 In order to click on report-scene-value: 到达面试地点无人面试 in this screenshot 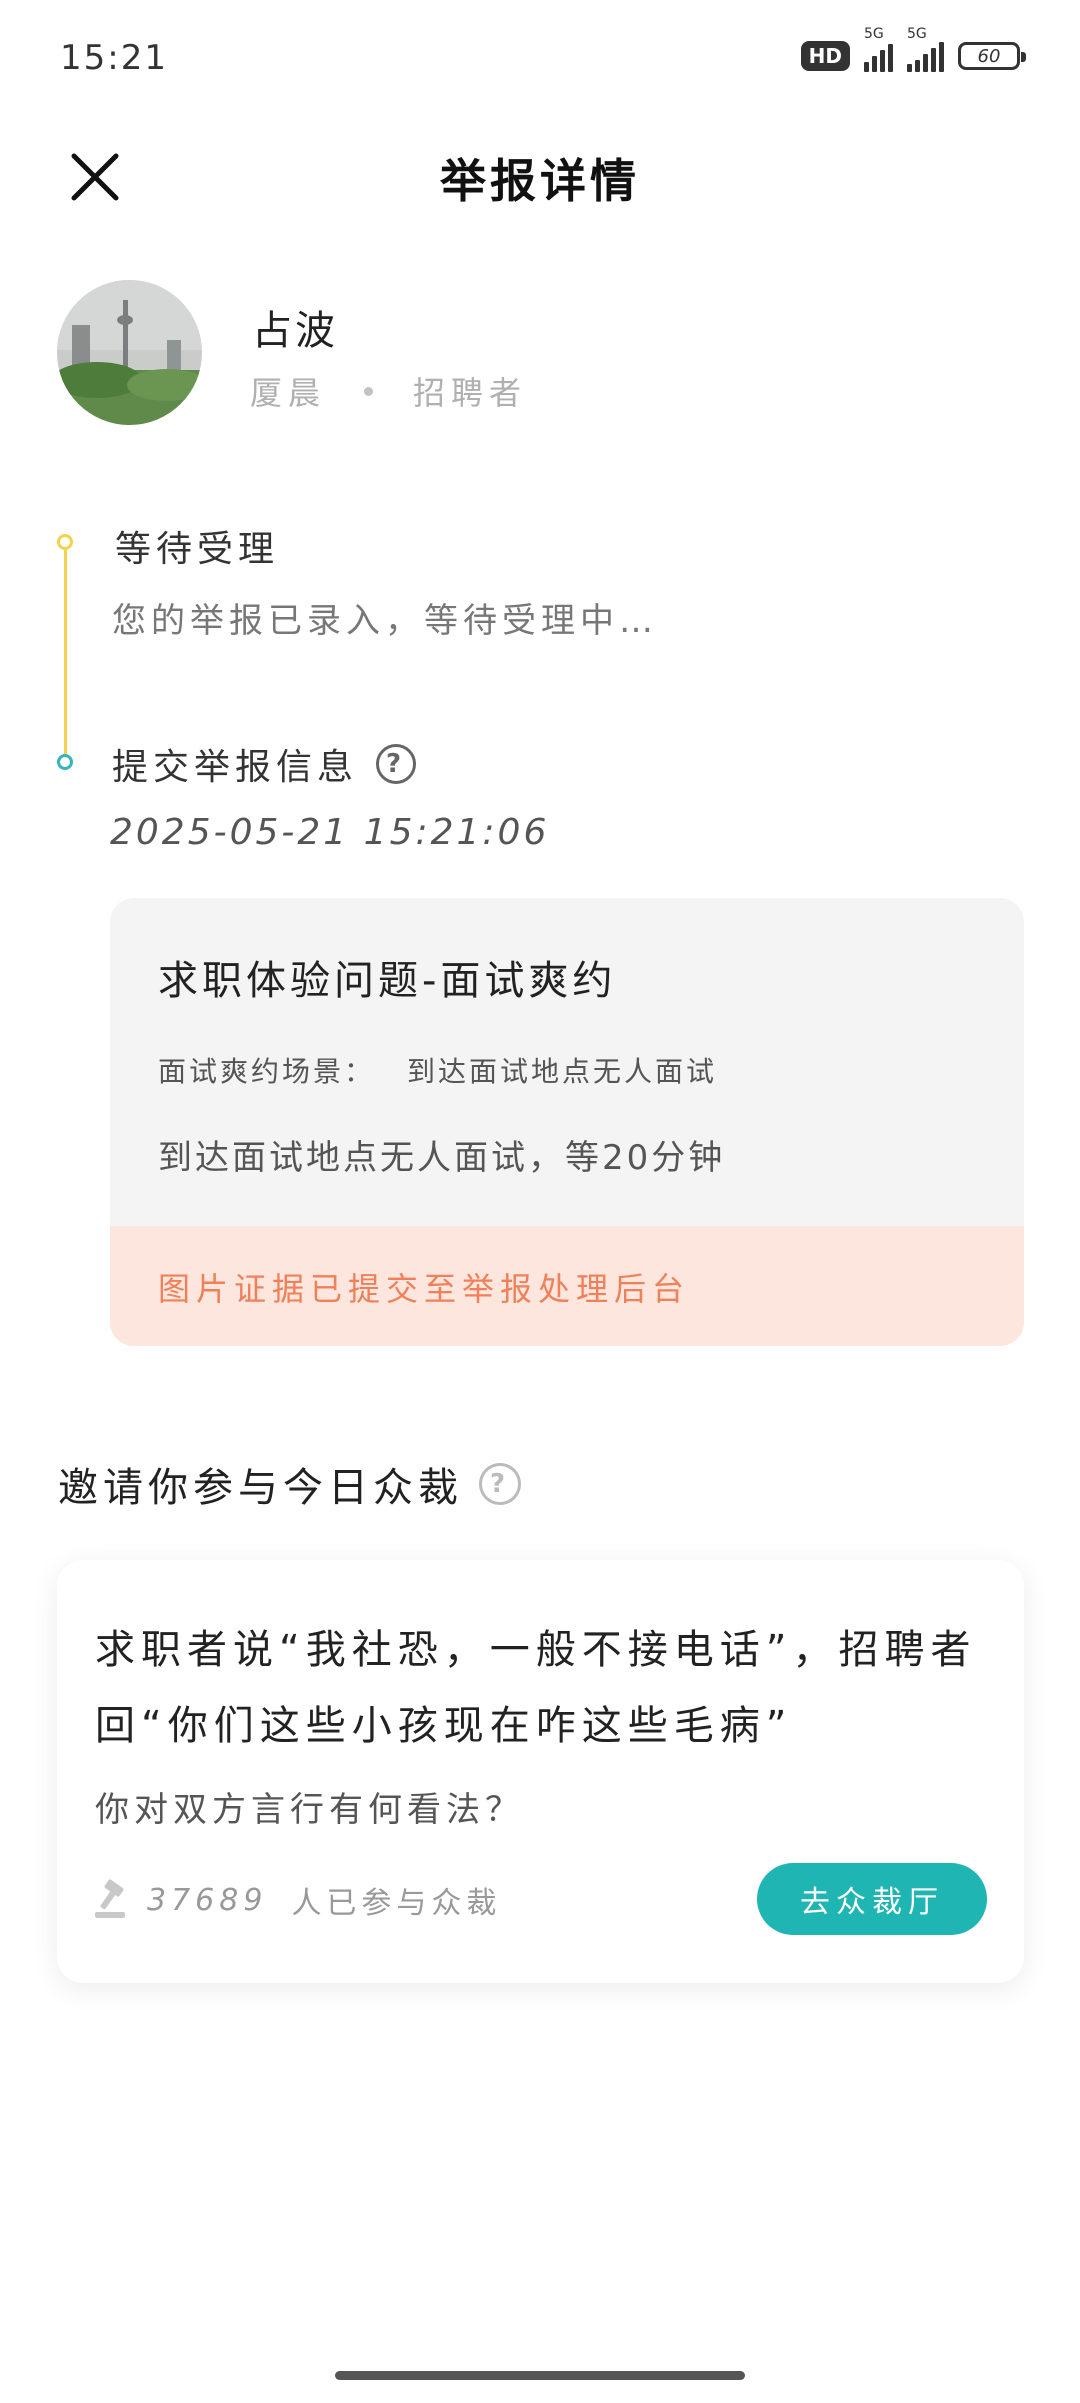, I will do `click(562, 1071)`.